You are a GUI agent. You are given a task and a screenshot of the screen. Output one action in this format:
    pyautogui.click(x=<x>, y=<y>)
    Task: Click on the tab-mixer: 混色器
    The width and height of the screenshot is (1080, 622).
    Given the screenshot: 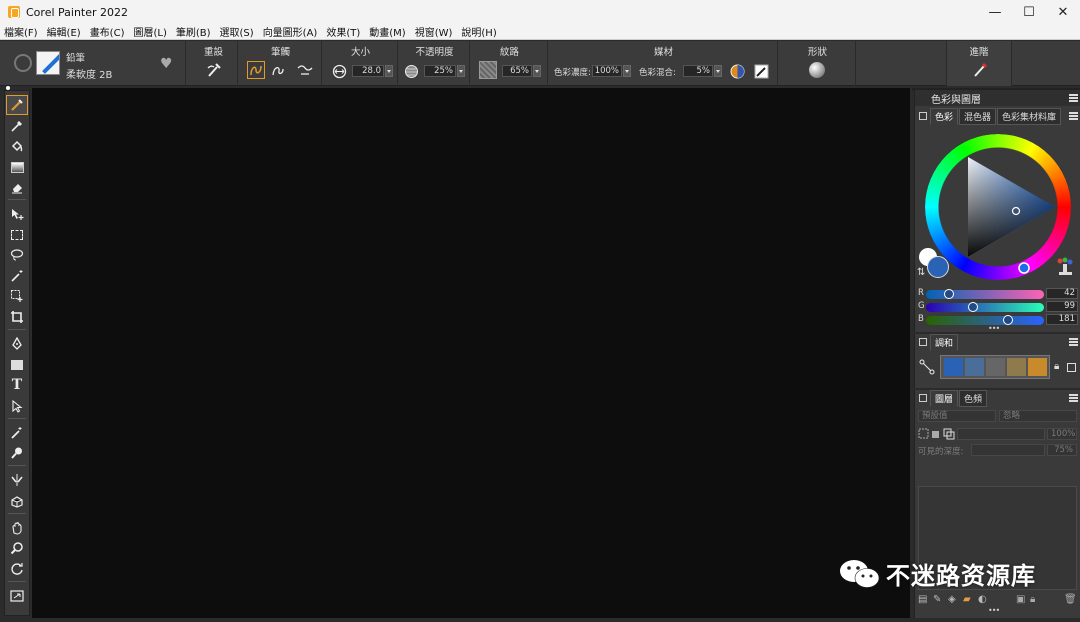 What is the action you would take?
    pyautogui.click(x=978, y=116)
    